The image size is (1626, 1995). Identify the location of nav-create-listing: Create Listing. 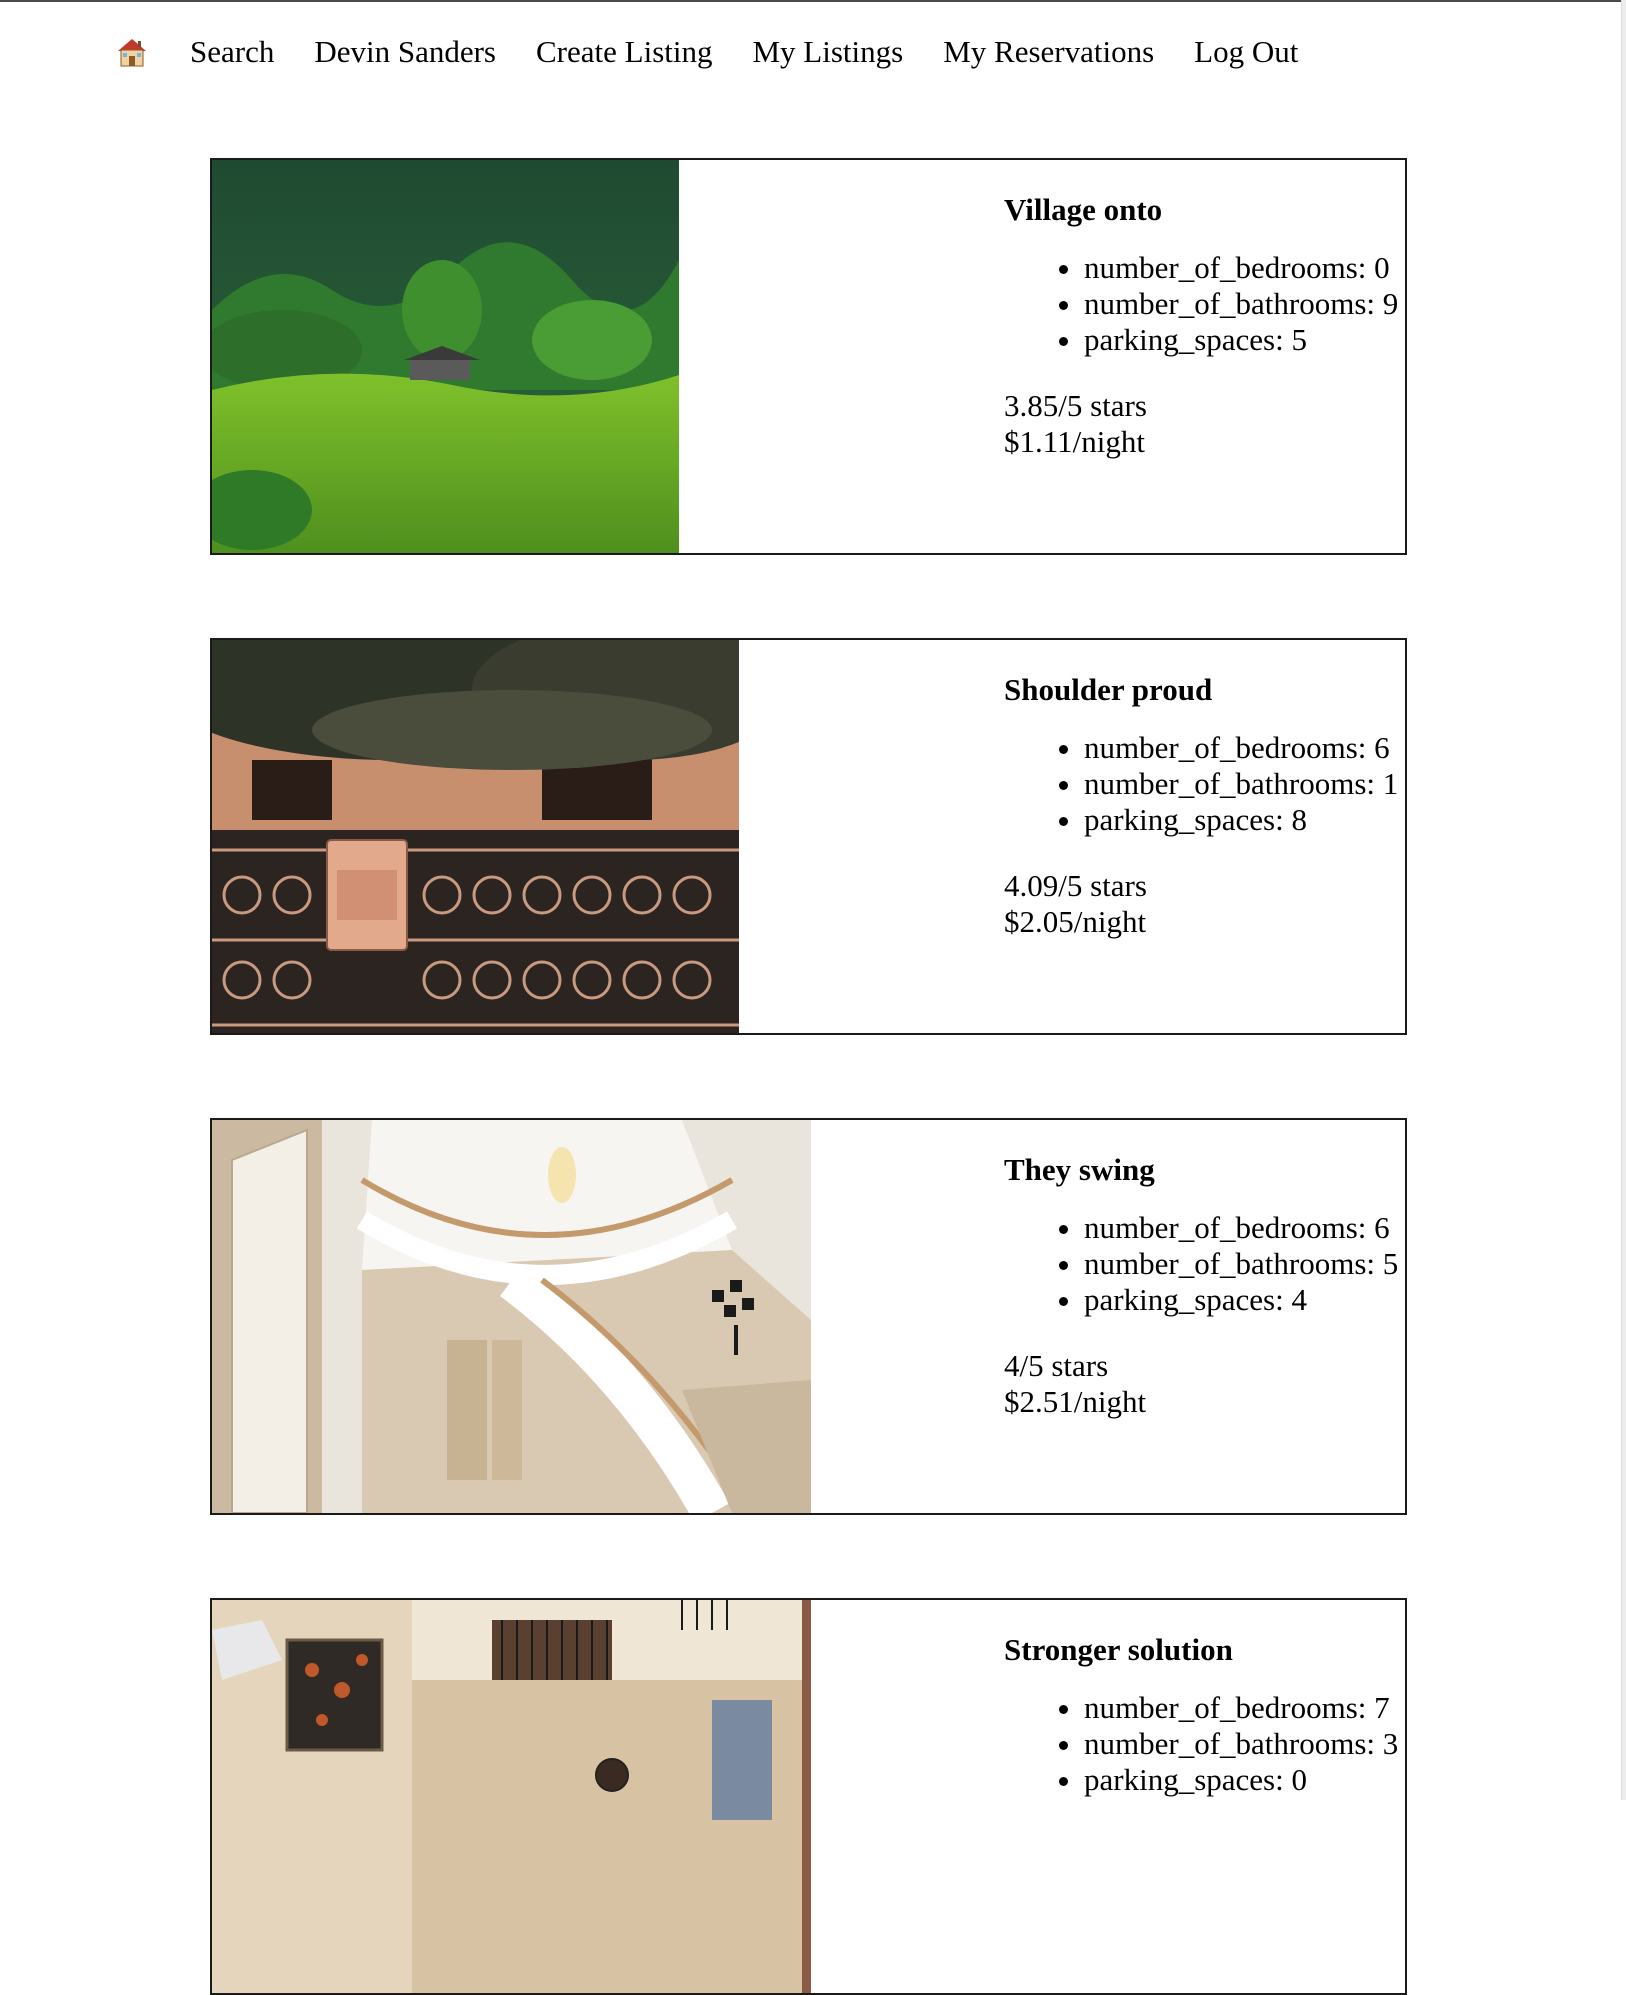
(624, 52).